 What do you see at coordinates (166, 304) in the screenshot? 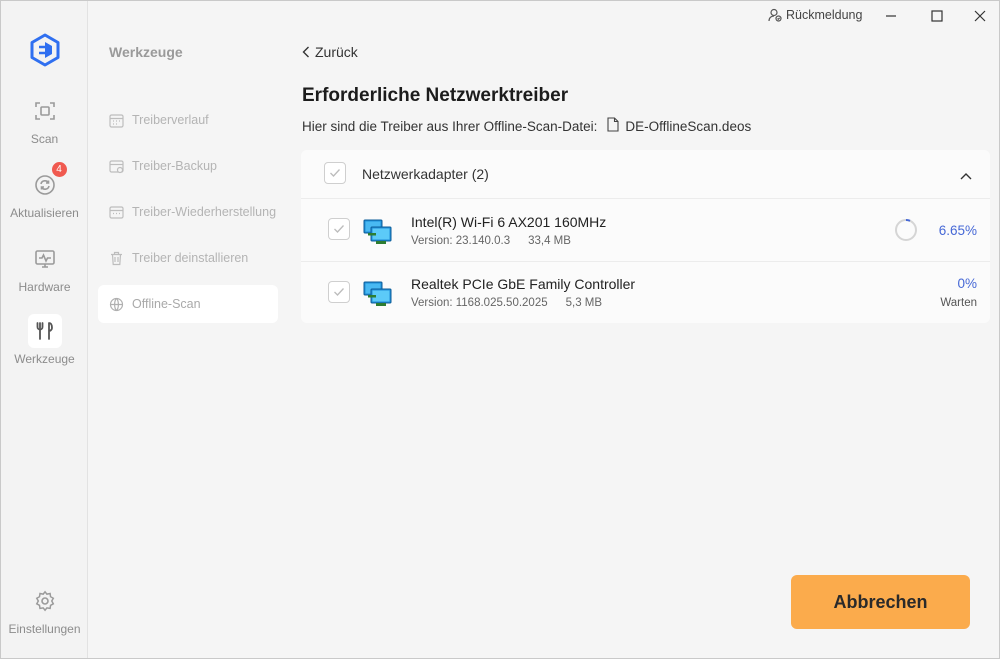
I see `tool-item-label: Offline-Scan` at bounding box center [166, 304].